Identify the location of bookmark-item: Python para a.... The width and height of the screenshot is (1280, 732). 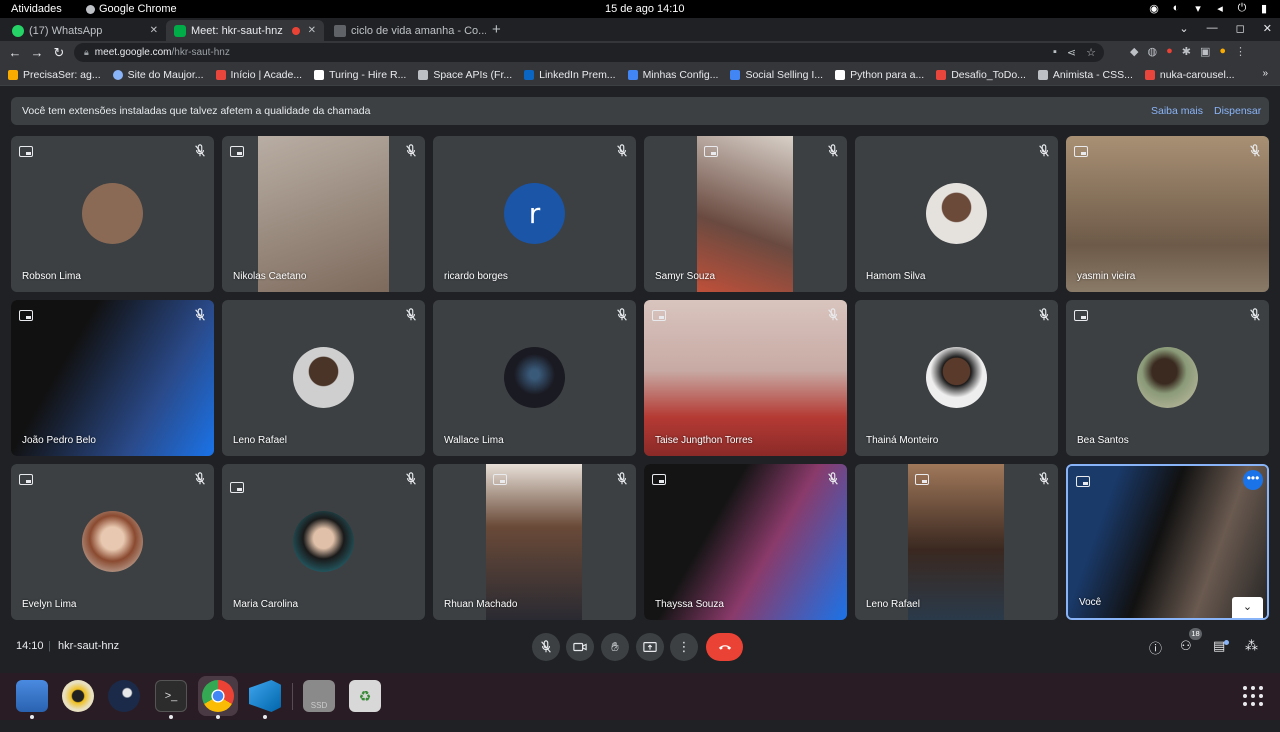
(879, 75).